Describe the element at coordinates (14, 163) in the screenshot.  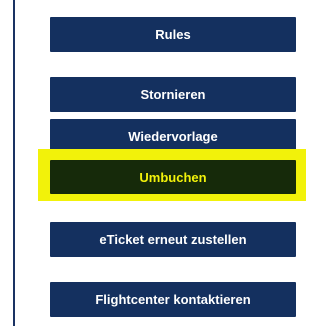
I see `panel-left-border` at that location.